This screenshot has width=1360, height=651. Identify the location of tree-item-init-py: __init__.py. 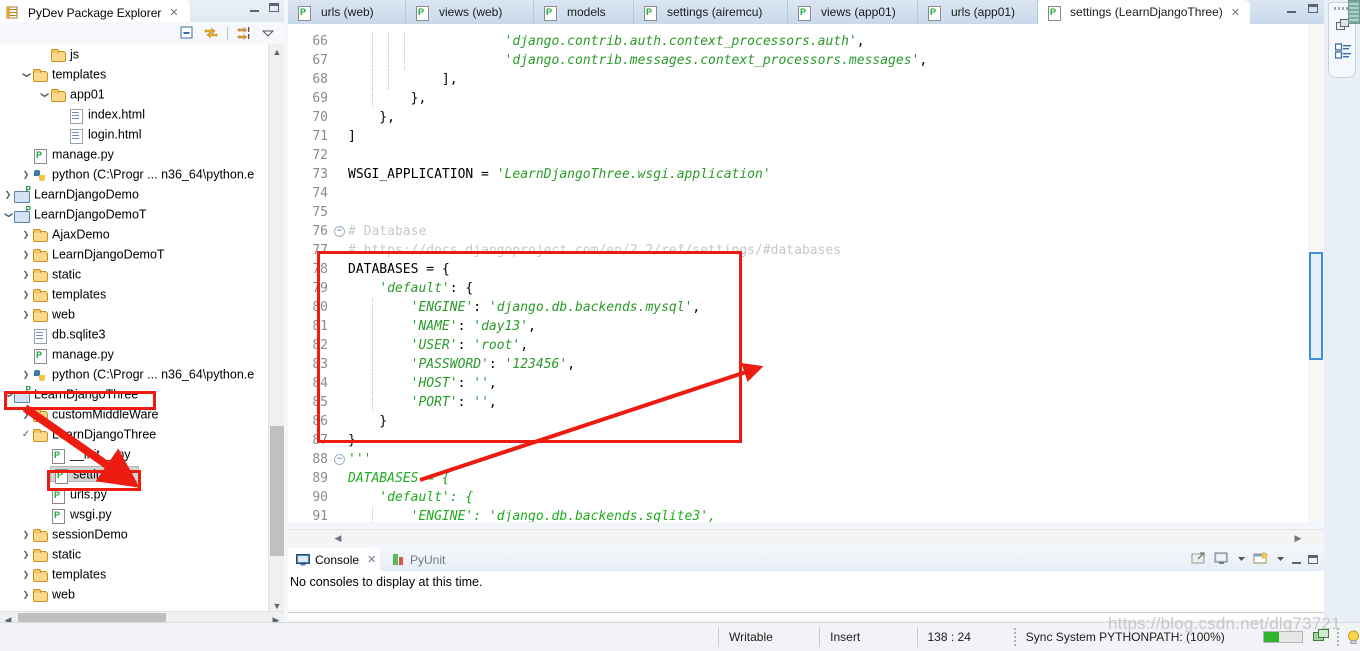
(142, 454).